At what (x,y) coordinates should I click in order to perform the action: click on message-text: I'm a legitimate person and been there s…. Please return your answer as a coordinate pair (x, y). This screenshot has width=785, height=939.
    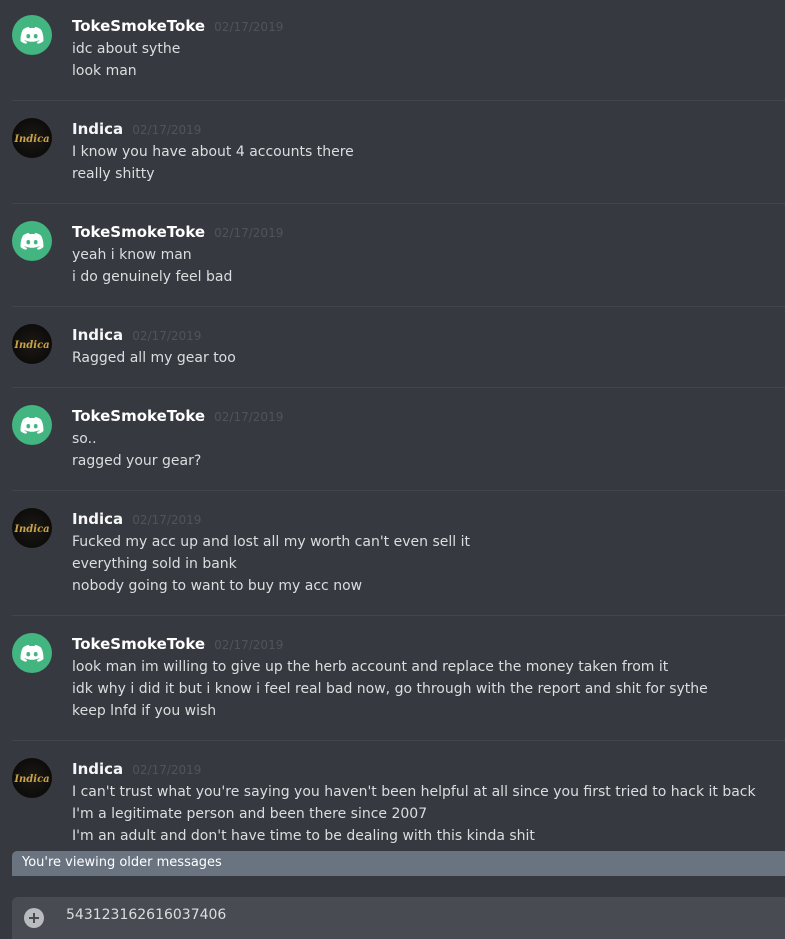
    Looking at the image, I should click on (250, 814).